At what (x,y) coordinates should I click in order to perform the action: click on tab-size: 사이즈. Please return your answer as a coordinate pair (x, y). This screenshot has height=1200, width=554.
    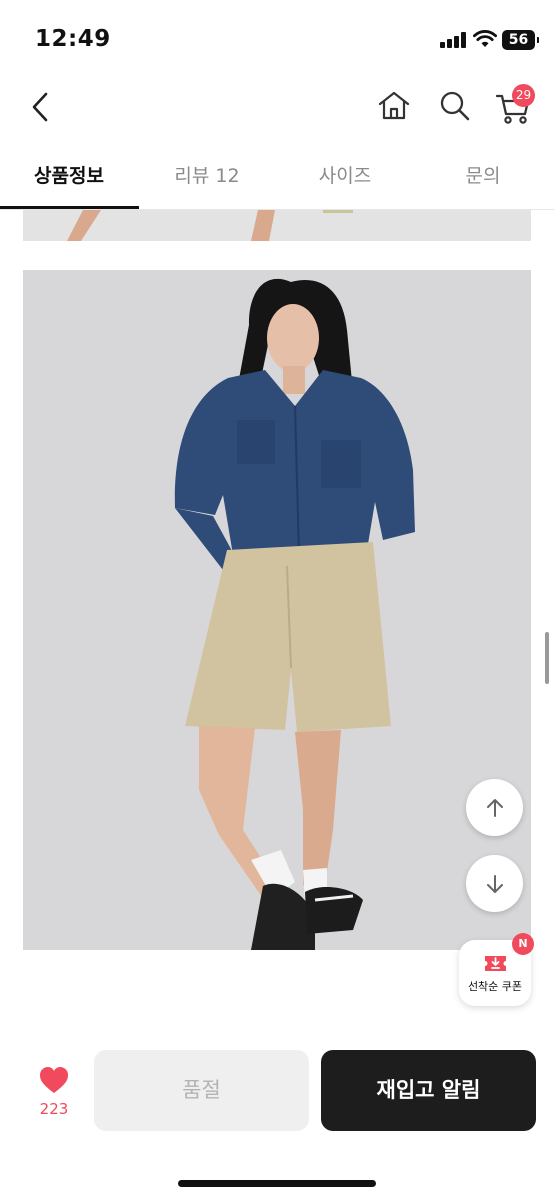
    Looking at the image, I should click on (345, 179).